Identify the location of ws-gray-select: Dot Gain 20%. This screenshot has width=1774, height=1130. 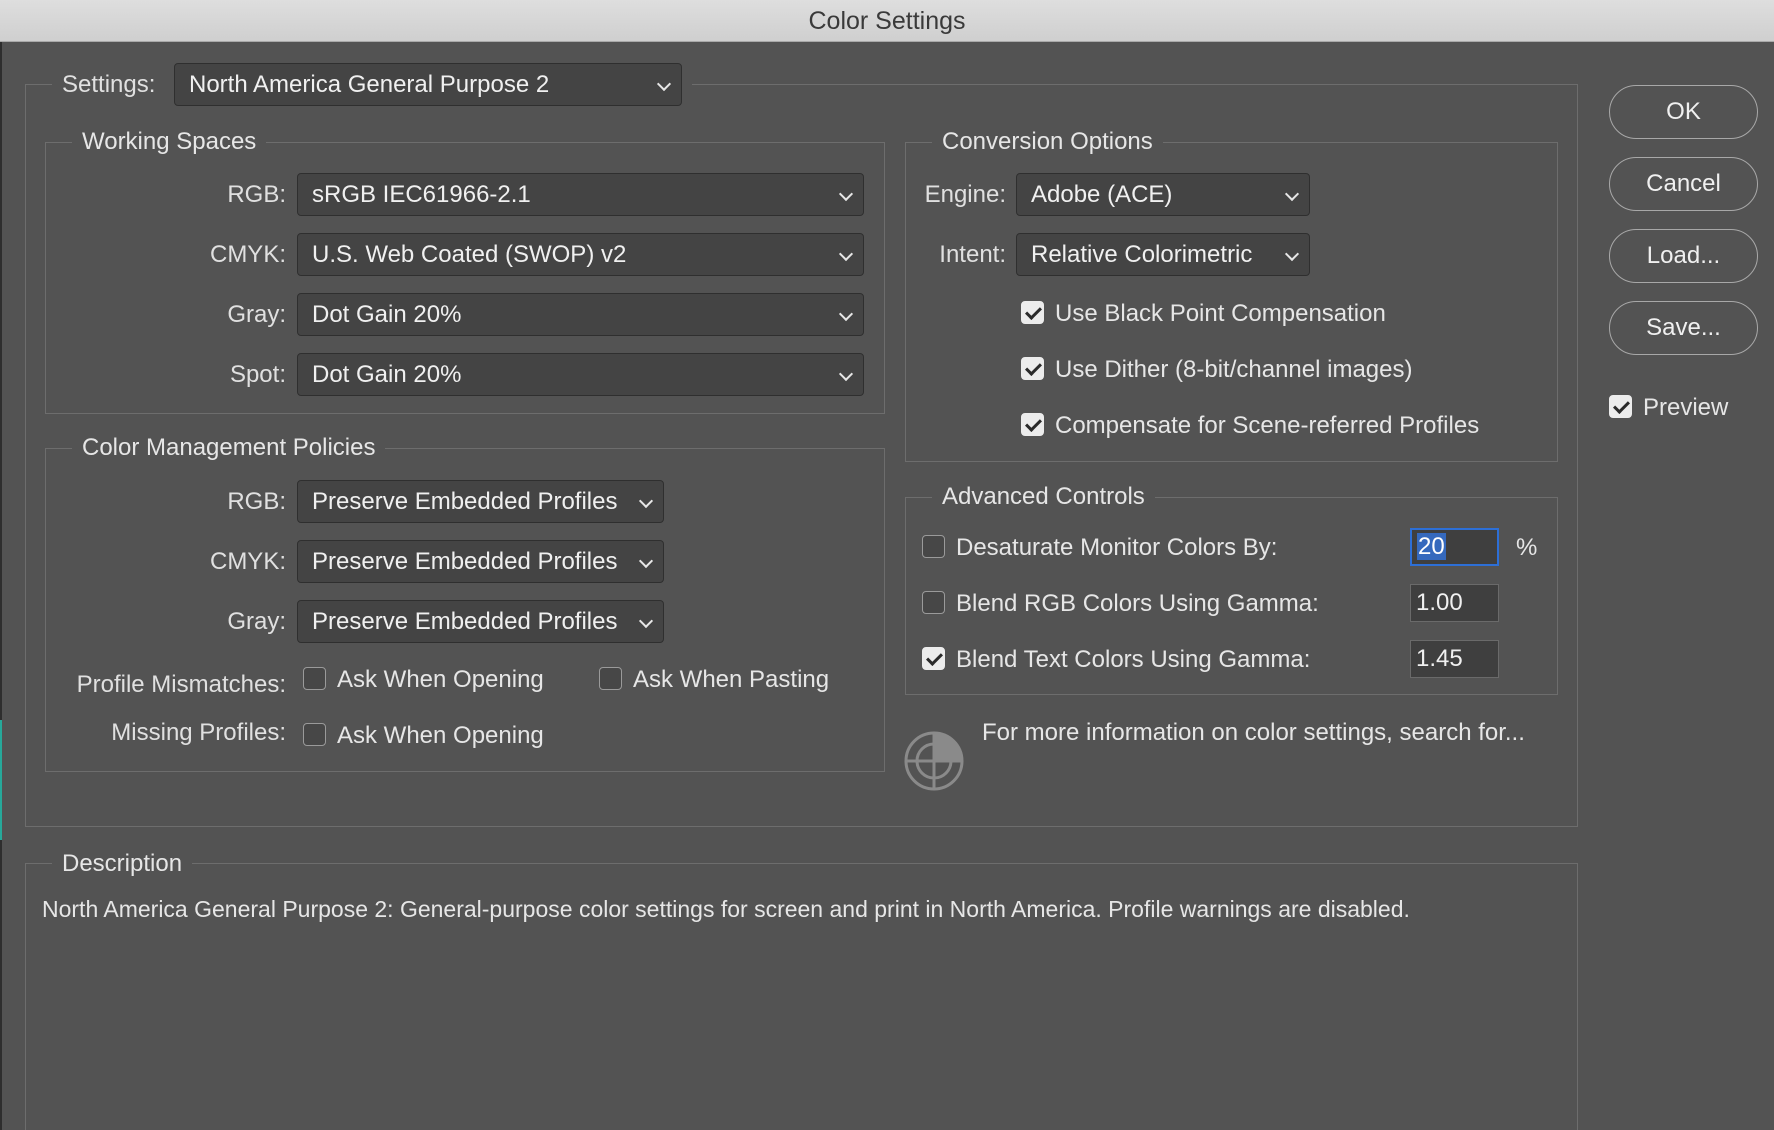
(580, 314).